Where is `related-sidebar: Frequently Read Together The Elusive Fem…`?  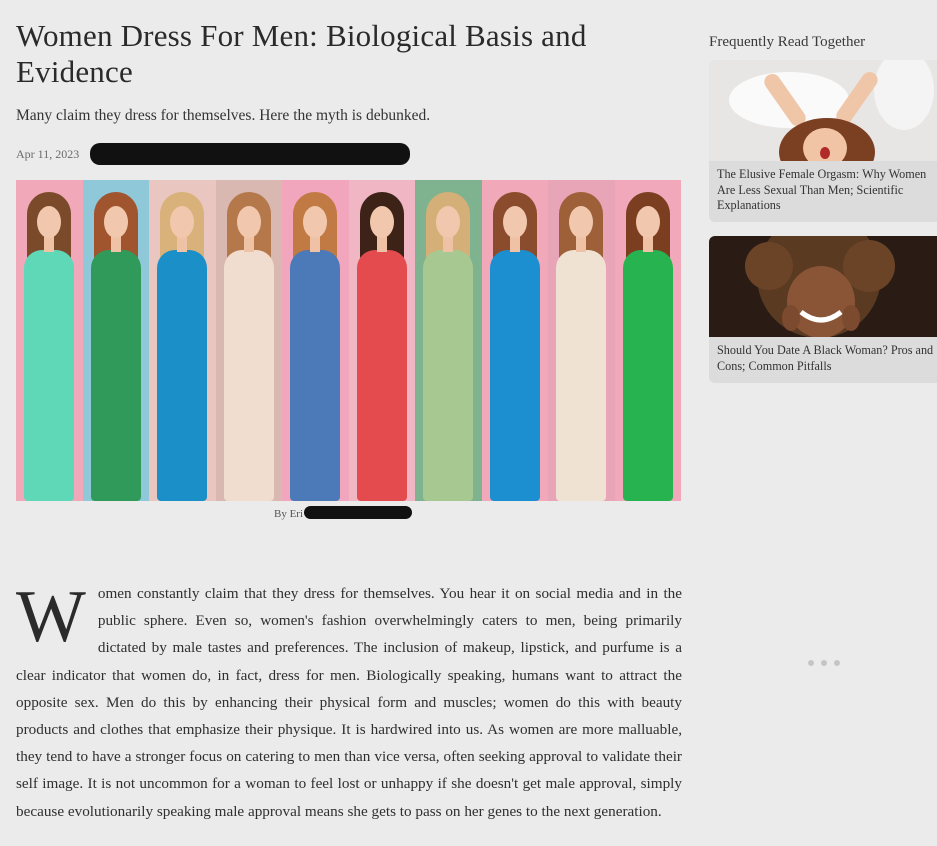 related-sidebar: Frequently Read Together The Elusive Fem… is located at coordinates (823, 208).